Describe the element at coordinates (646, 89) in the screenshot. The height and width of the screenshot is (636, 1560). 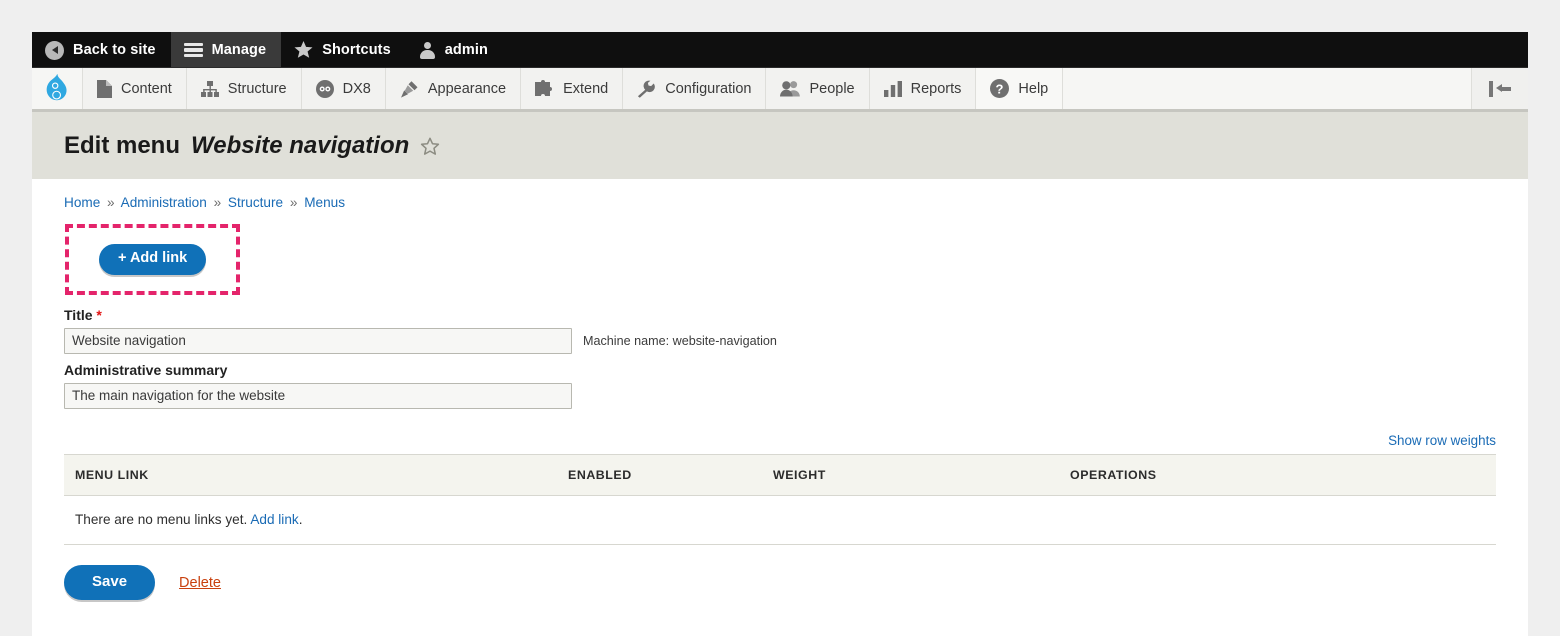
I see `wrench-icon` at that location.